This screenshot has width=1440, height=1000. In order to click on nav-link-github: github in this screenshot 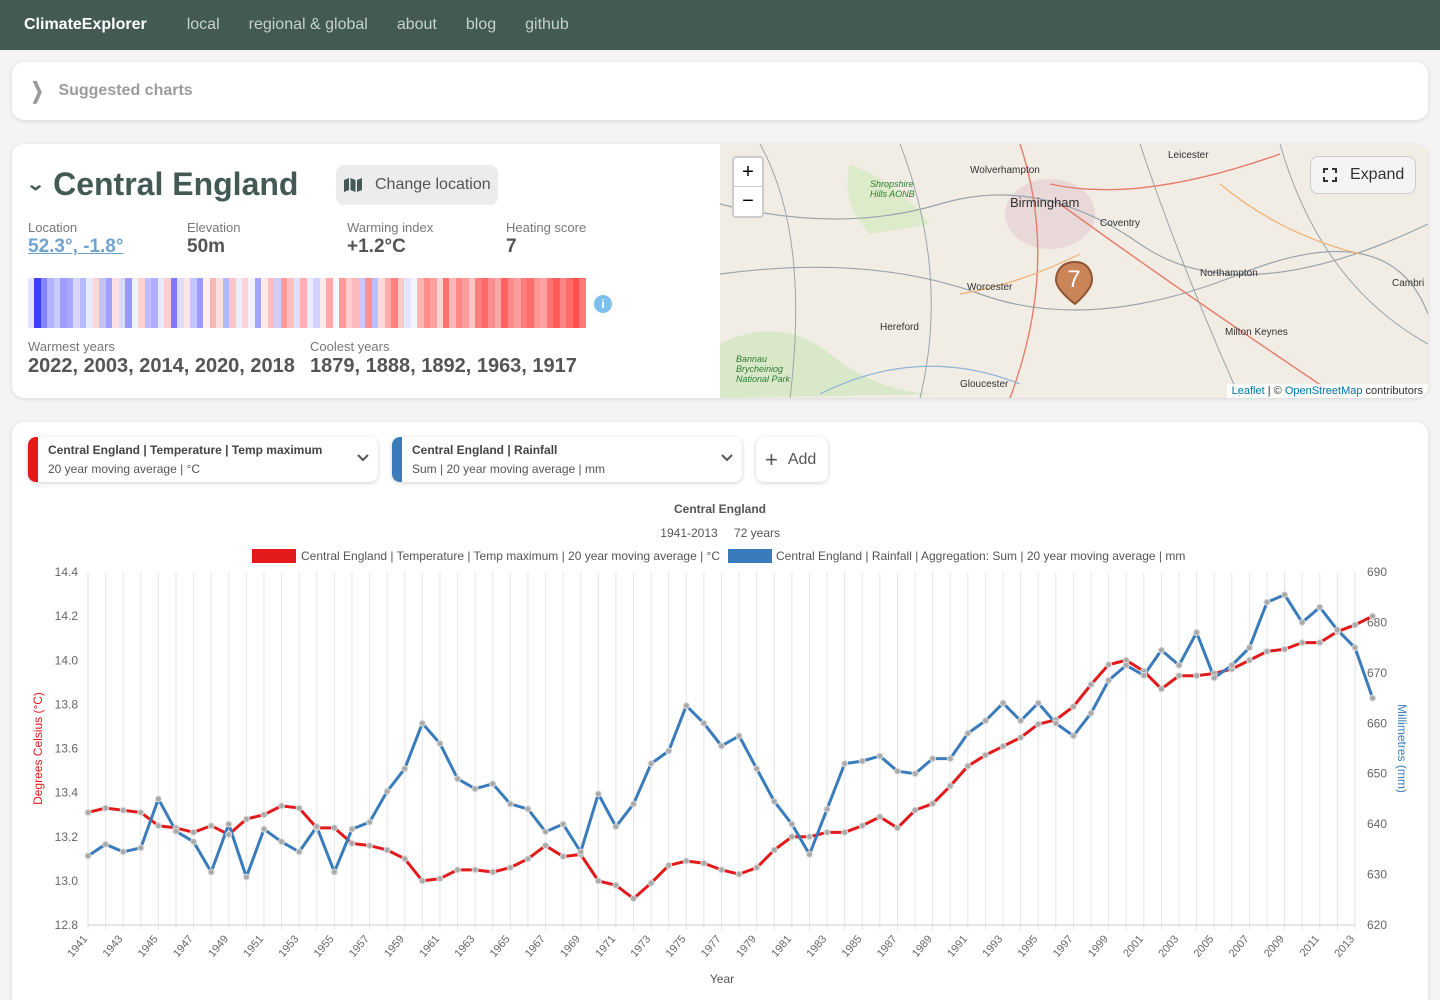, I will do `click(547, 25)`.